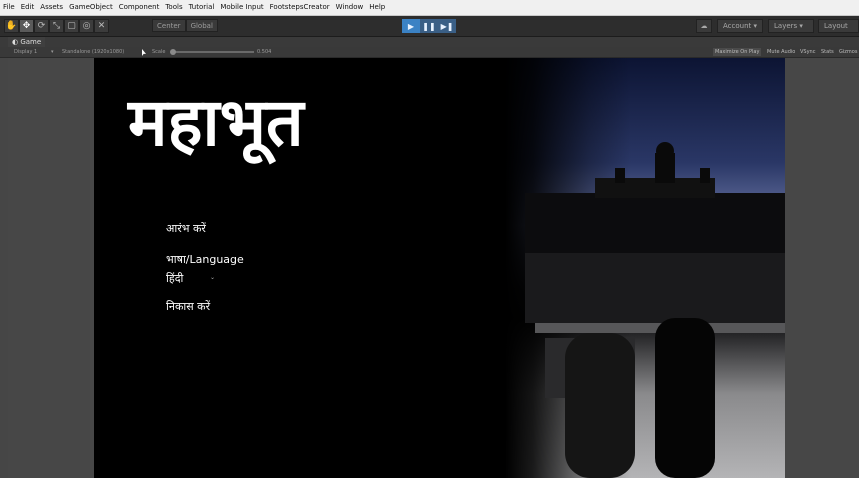 This screenshot has width=859, height=478. What do you see at coordinates (86, 26) in the screenshot?
I see `transform-icon: ◎` at bounding box center [86, 26].